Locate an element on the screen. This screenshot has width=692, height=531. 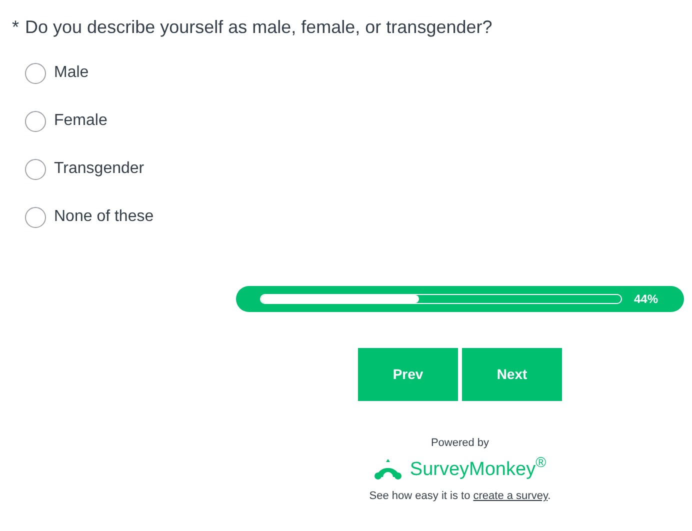
required-mark: * is located at coordinates (16, 27).